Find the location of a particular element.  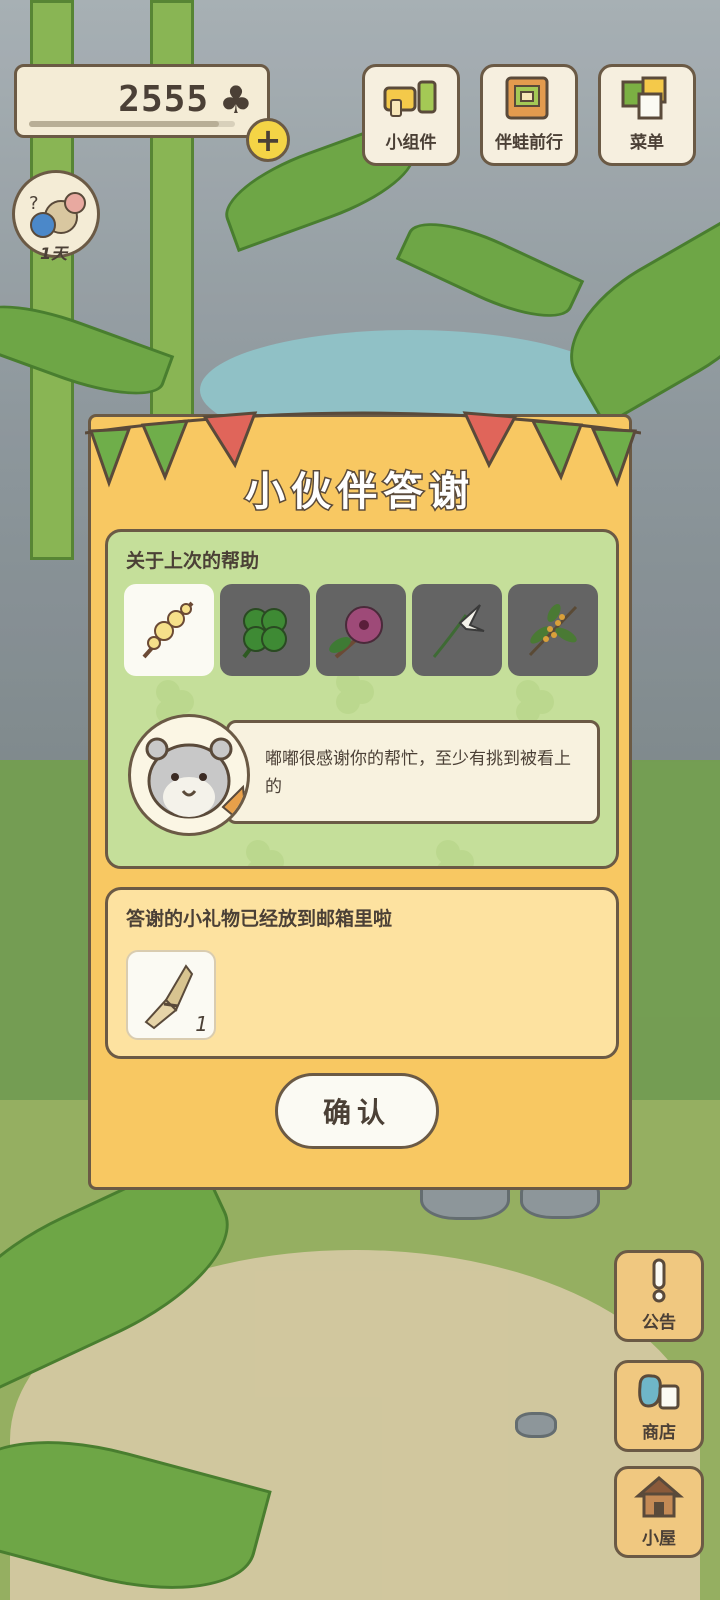

house-button: 小屋 is located at coordinates (659, 1512).